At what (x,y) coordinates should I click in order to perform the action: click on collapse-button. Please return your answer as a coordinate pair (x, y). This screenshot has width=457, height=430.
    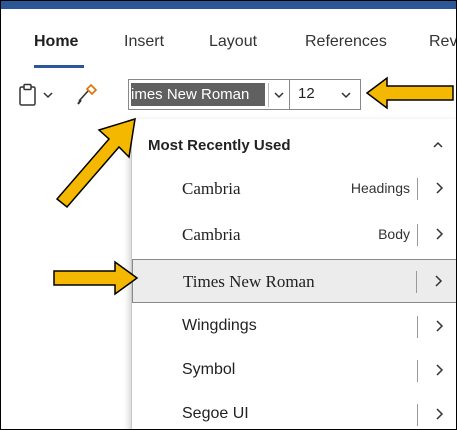
    Looking at the image, I should click on (438, 146).